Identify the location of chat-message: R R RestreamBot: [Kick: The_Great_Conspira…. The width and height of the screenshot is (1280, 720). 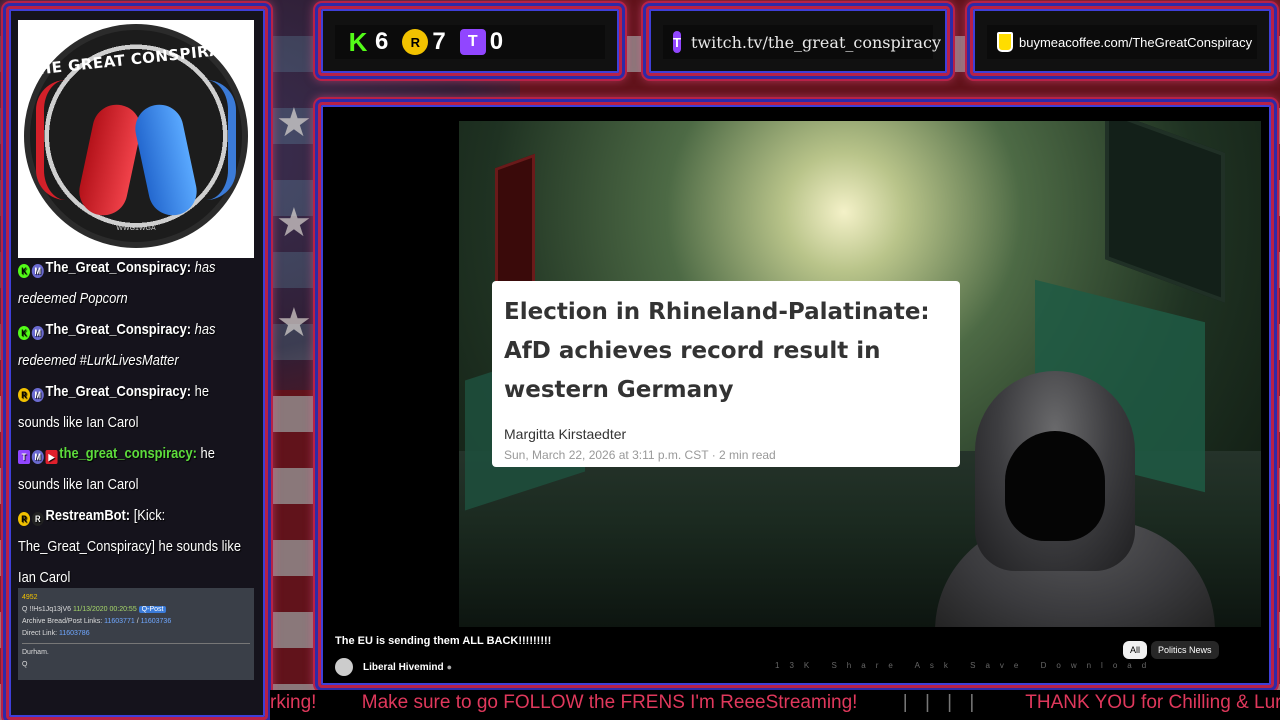
(136, 541).